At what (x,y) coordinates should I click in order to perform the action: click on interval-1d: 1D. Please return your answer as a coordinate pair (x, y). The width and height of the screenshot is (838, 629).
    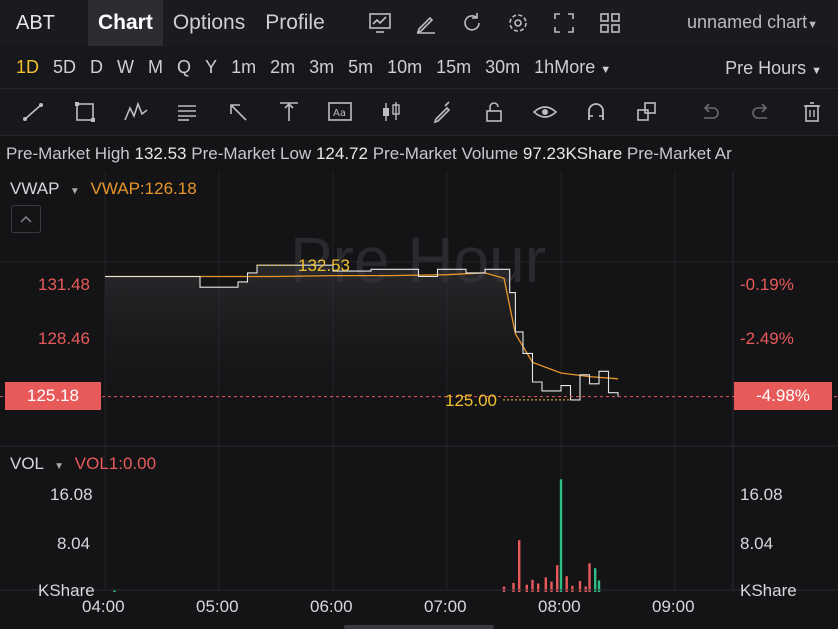
    Looking at the image, I should click on (27, 67).